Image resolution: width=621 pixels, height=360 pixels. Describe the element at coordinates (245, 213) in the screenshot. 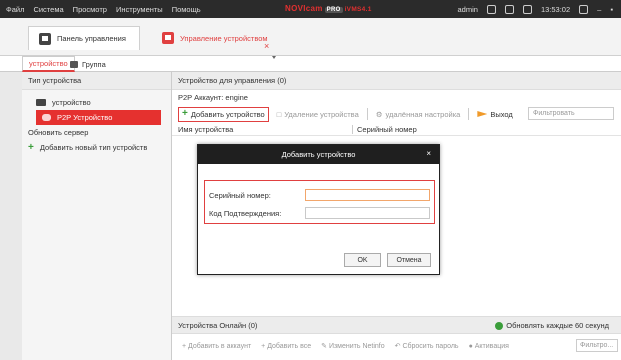

I see `verification-code-label: Код Подтверждения:` at that location.